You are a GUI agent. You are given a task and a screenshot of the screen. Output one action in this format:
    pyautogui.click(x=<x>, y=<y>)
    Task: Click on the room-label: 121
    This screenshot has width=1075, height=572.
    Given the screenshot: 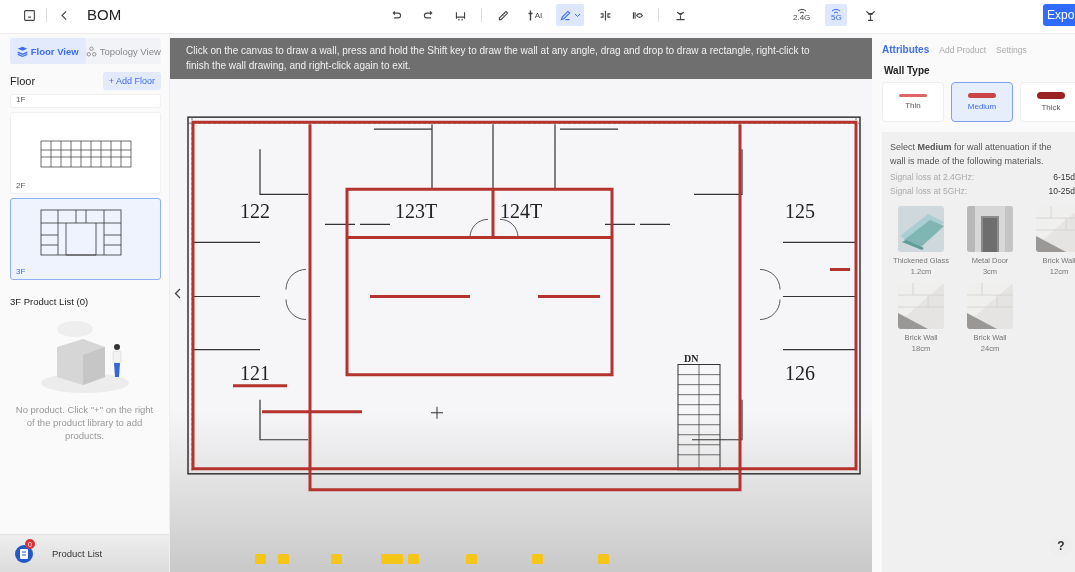 What is the action you would take?
    pyautogui.click(x=255, y=372)
    